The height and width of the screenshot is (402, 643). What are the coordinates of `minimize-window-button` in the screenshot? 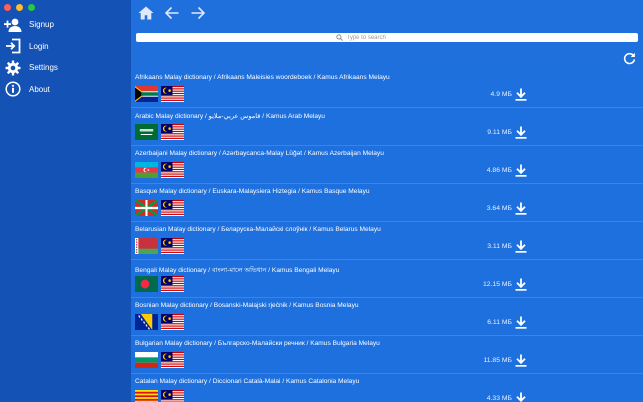 It's located at (19, 7).